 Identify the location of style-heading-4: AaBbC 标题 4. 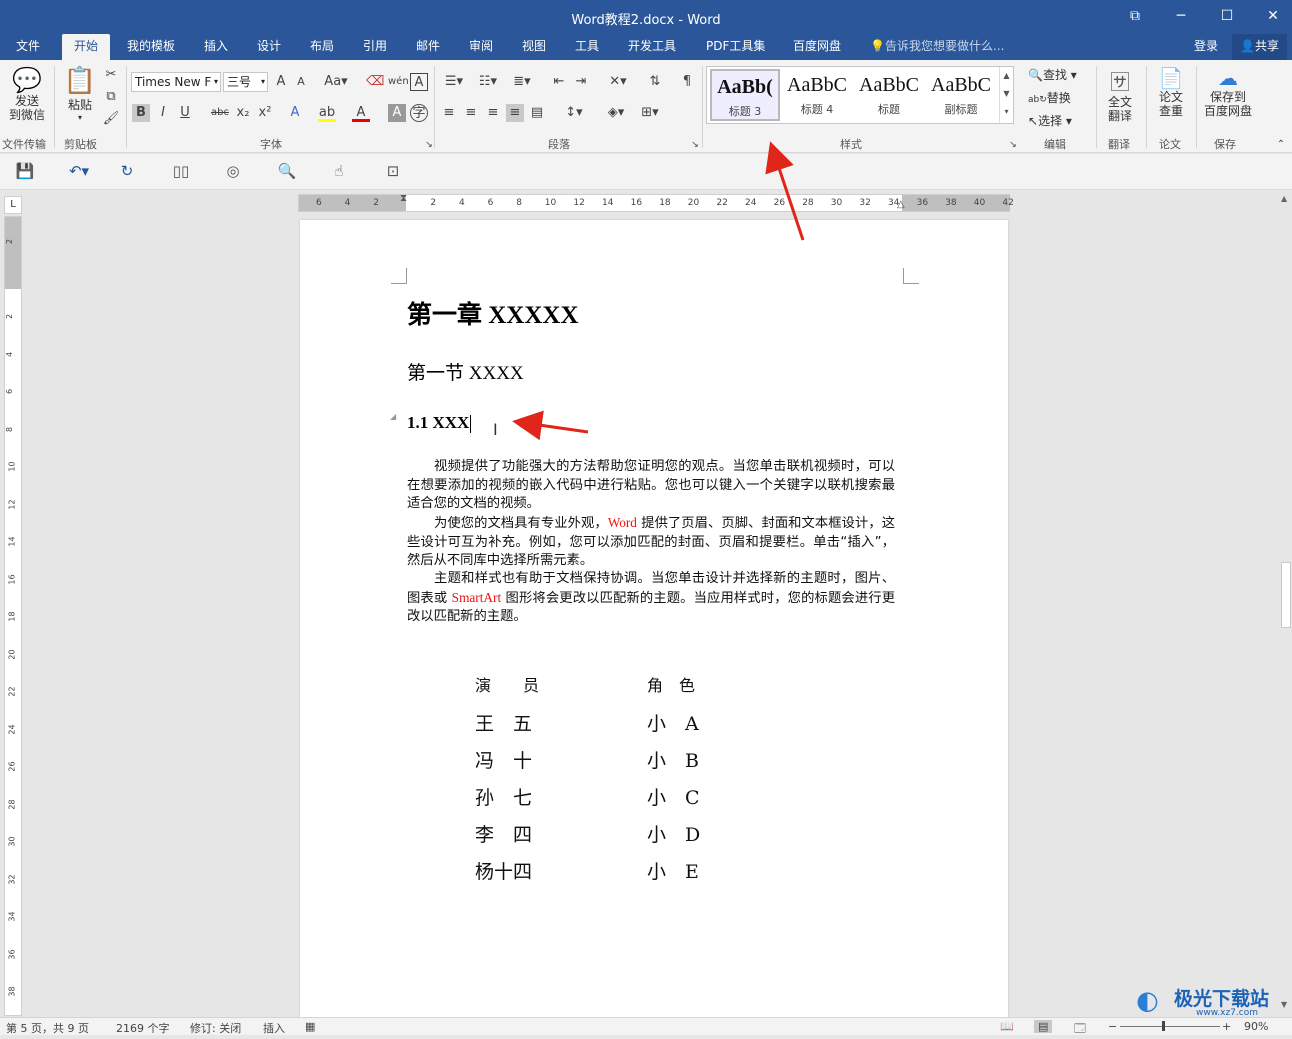
(817, 95).